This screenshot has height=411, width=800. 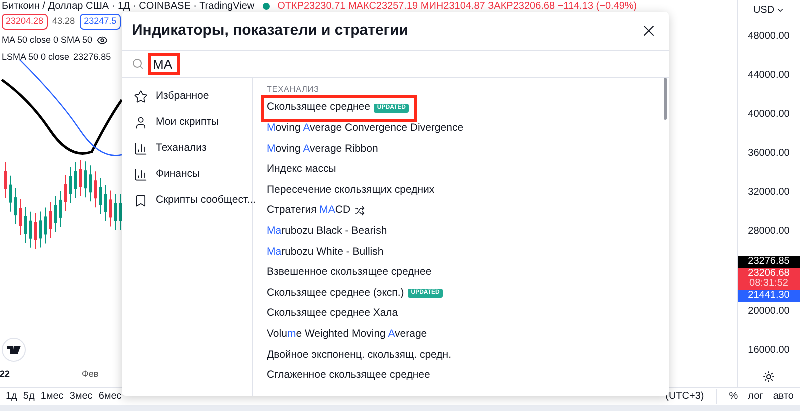 I want to click on indicator-item: Стратегия MACD, so click(x=316, y=211).